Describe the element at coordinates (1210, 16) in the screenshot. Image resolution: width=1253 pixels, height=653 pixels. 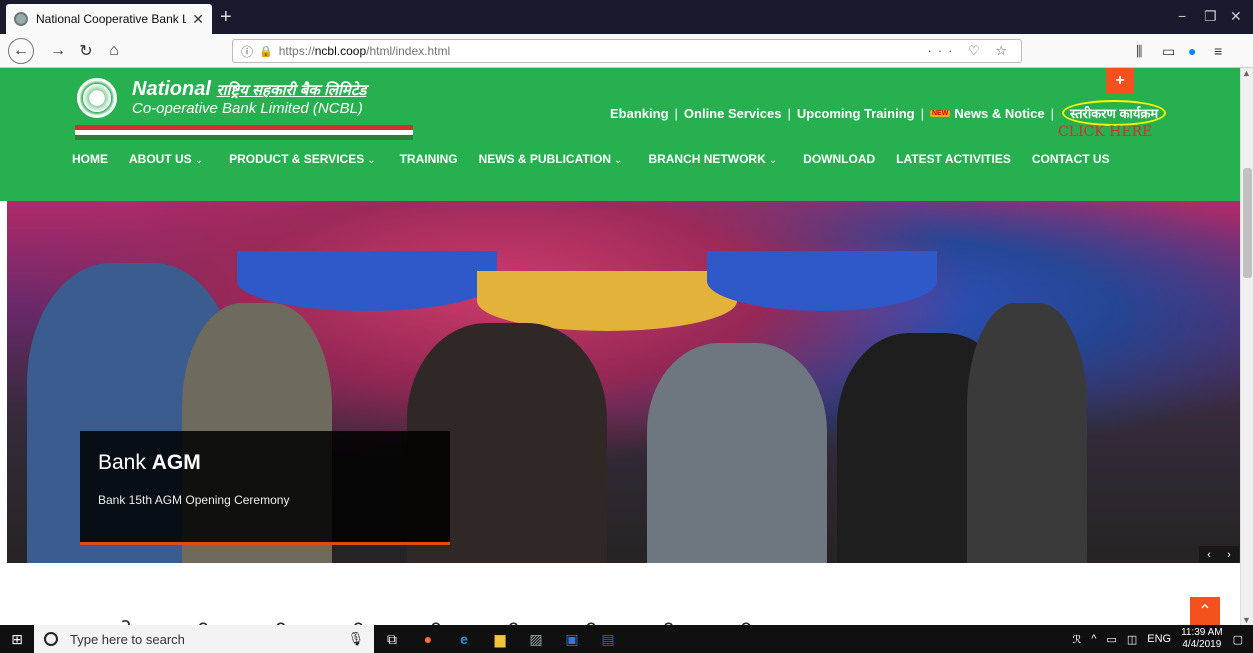
I see `maximize-icon: ❐` at that location.